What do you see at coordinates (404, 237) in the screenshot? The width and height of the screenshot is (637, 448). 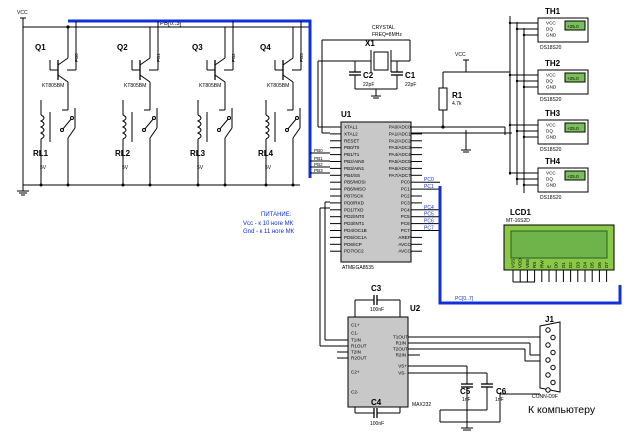 I see `mcu-pin-label: AREF` at bounding box center [404, 237].